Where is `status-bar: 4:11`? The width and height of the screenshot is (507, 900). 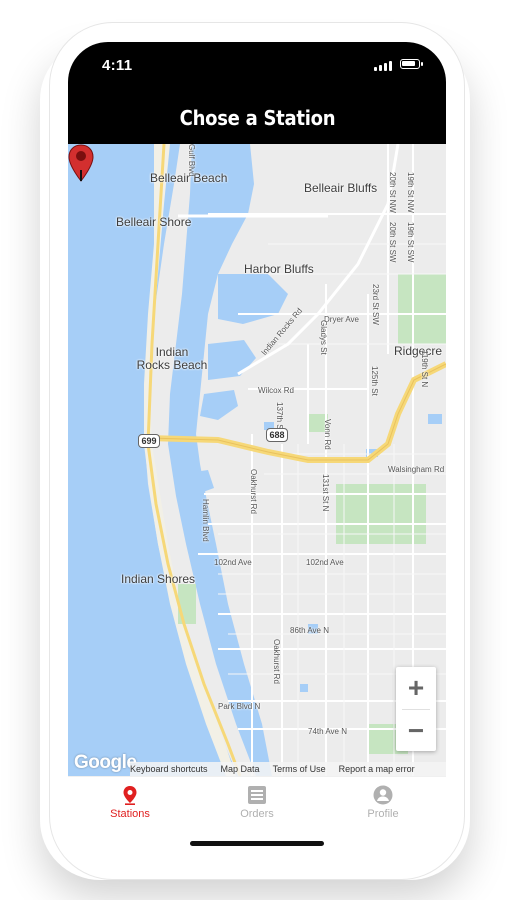 status-bar: 4:11 is located at coordinates (257, 67).